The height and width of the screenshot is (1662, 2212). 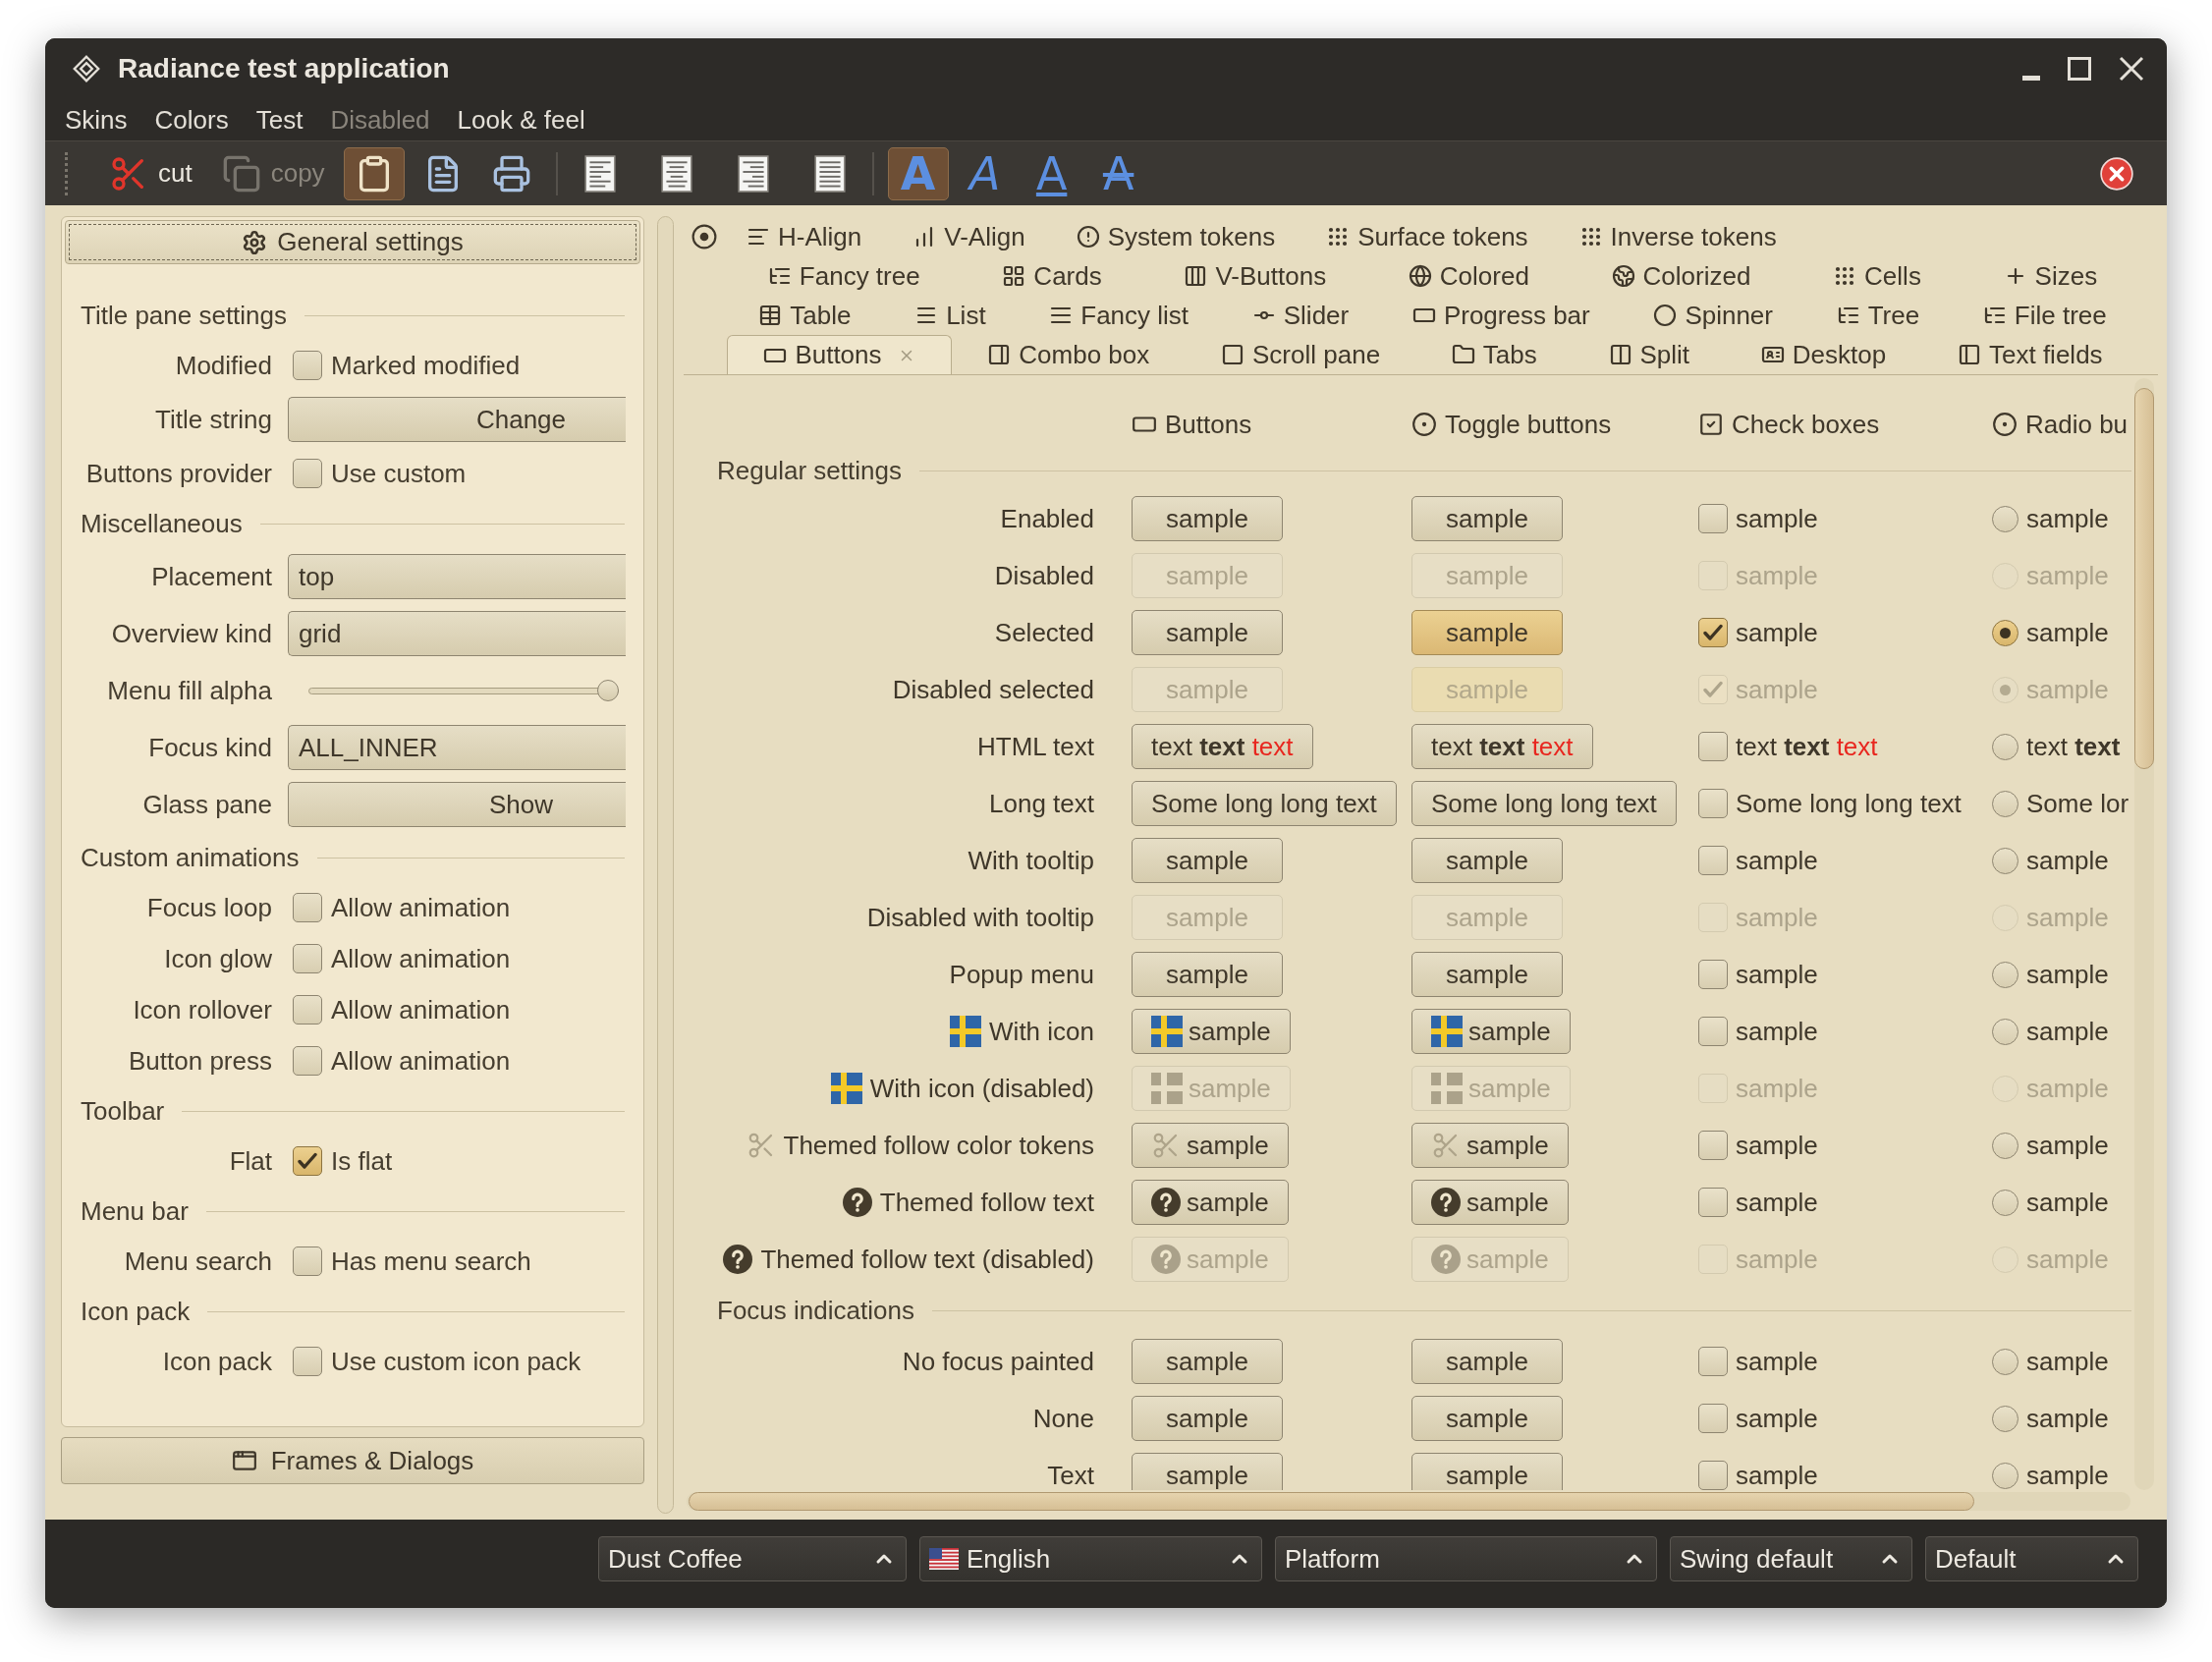 I want to click on tab: File tree, so click(x=2045, y=316).